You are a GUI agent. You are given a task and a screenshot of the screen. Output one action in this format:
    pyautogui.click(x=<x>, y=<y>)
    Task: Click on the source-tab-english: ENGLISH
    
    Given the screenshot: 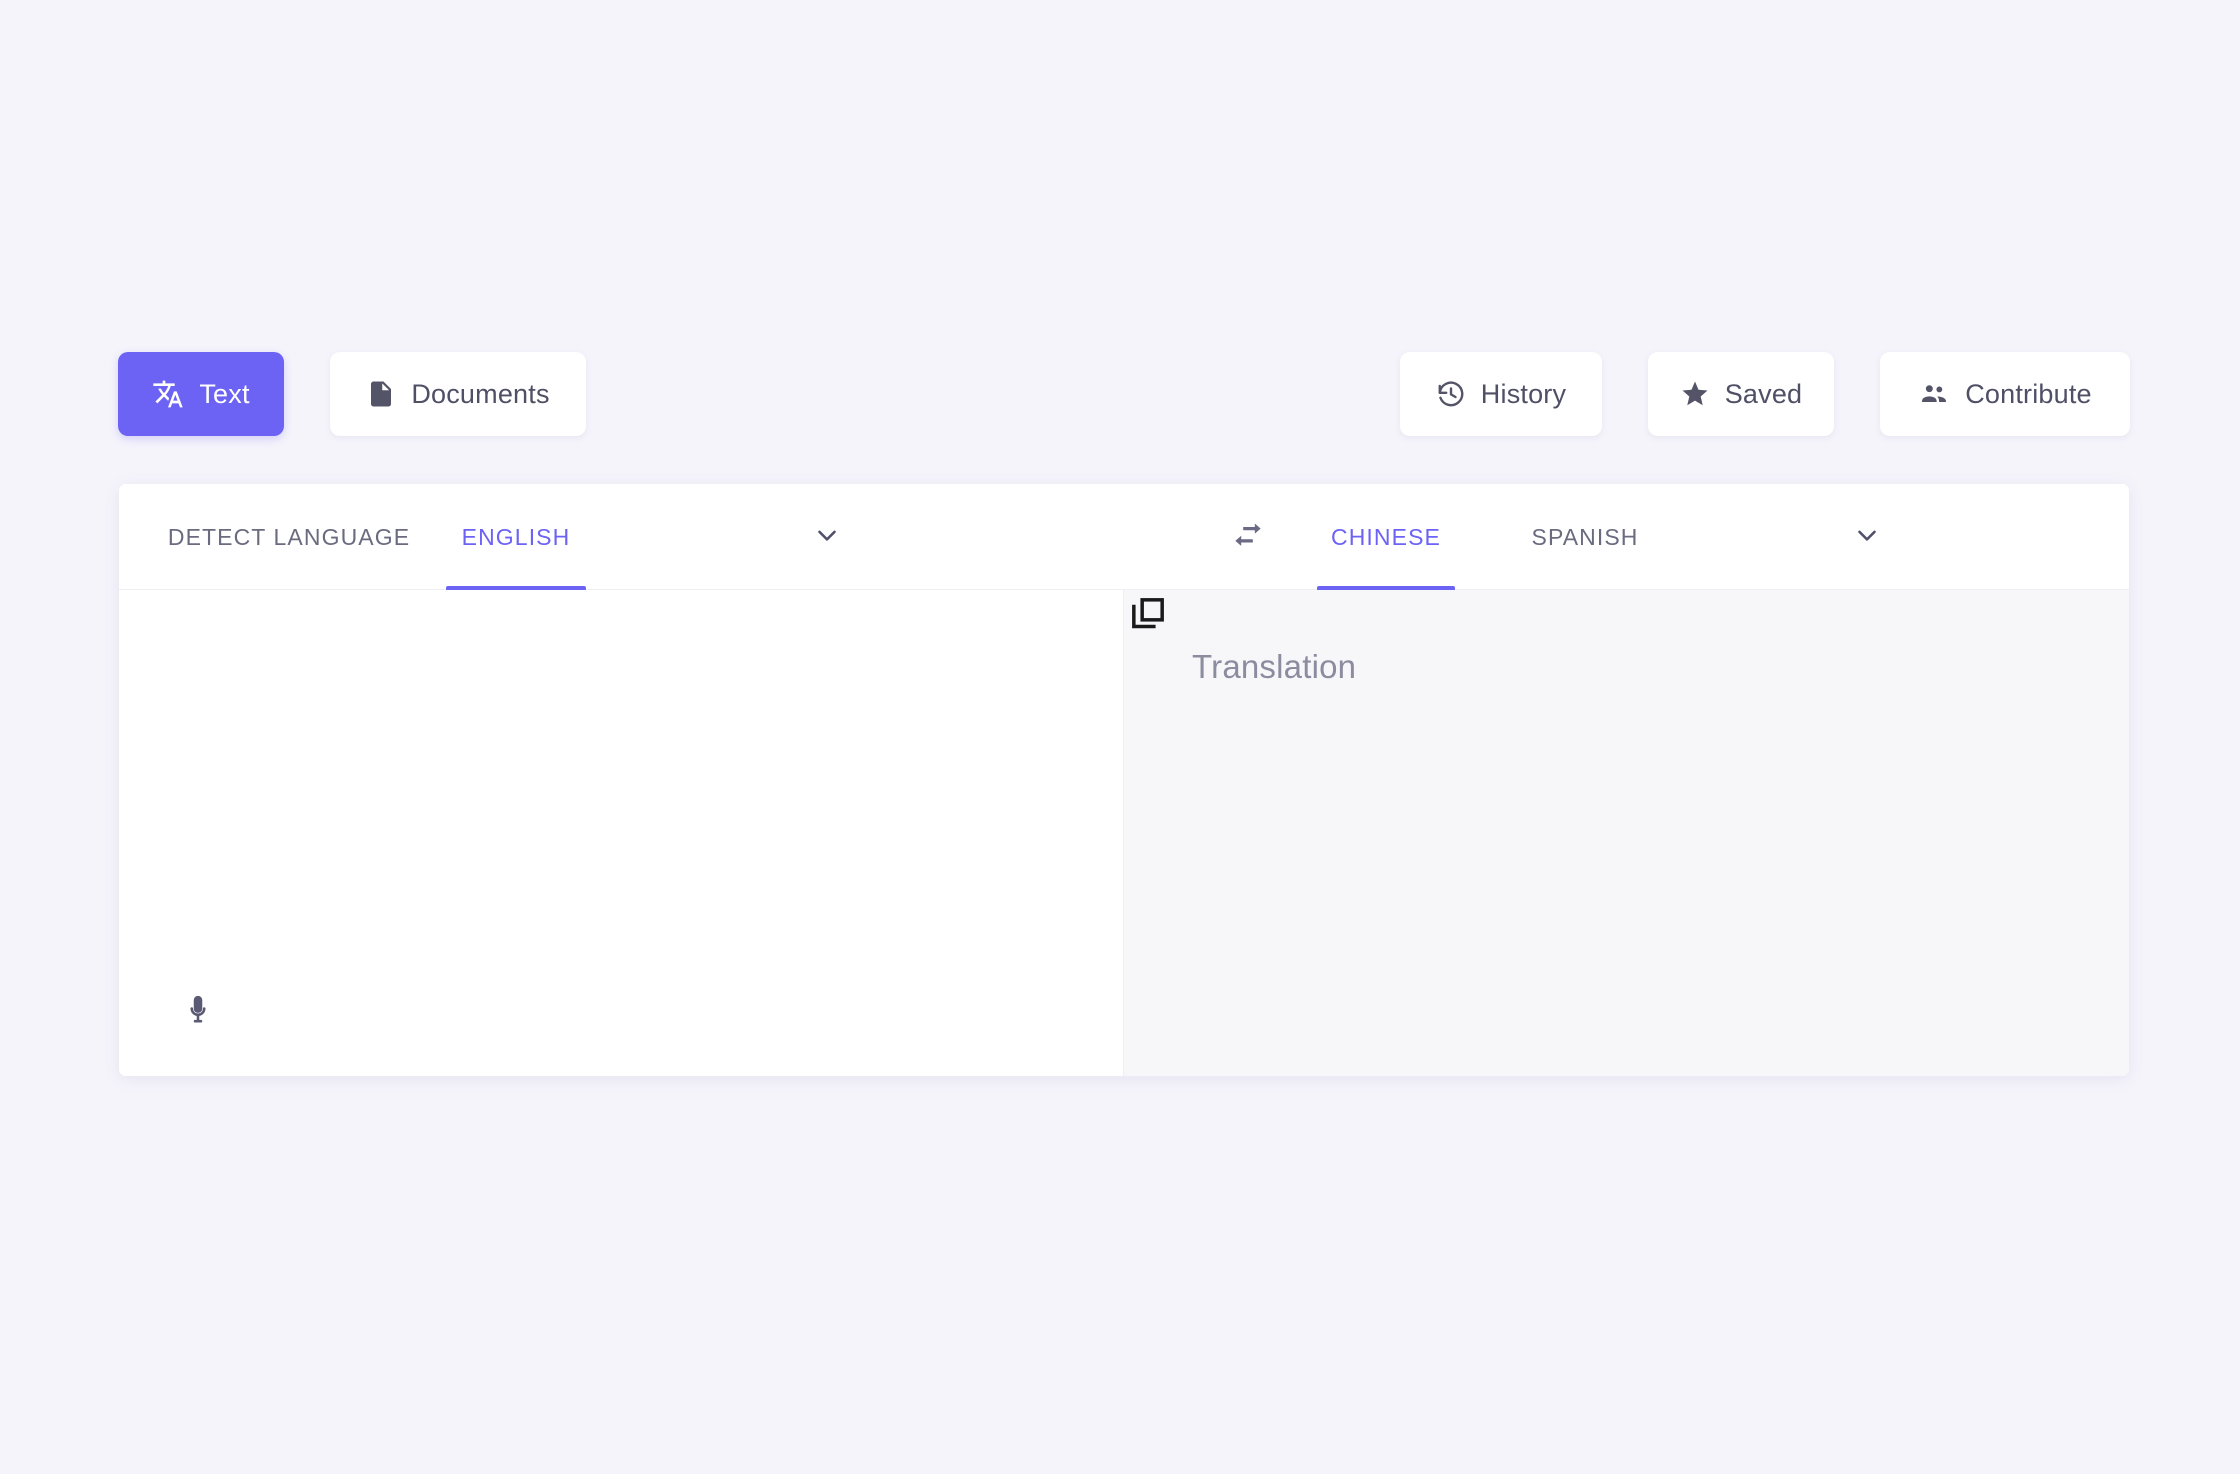 What is the action you would take?
    pyautogui.click(x=516, y=537)
    